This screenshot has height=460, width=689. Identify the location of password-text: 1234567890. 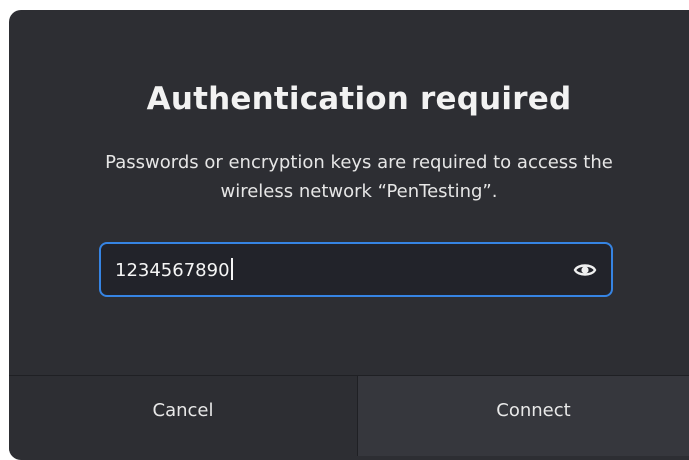
(172, 270).